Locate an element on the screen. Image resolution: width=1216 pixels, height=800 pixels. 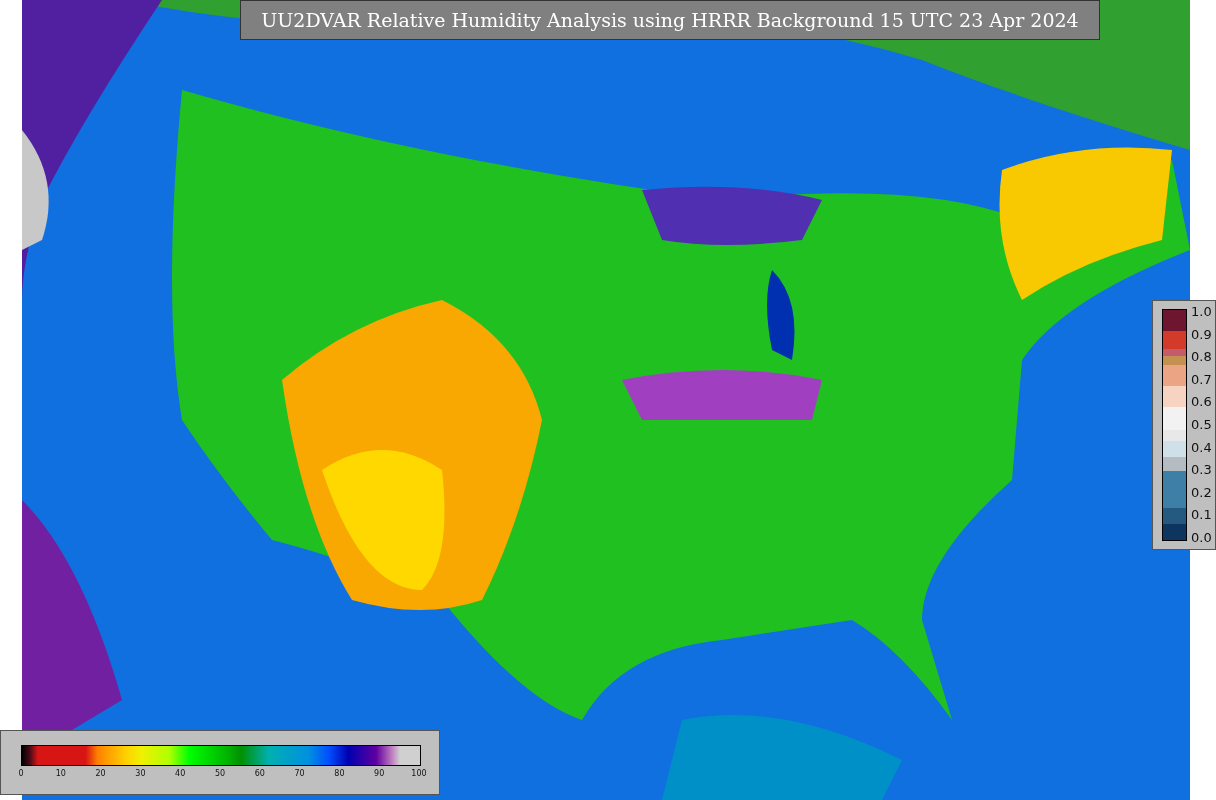
tick-label: 0.4 is located at coordinates (1201, 447).